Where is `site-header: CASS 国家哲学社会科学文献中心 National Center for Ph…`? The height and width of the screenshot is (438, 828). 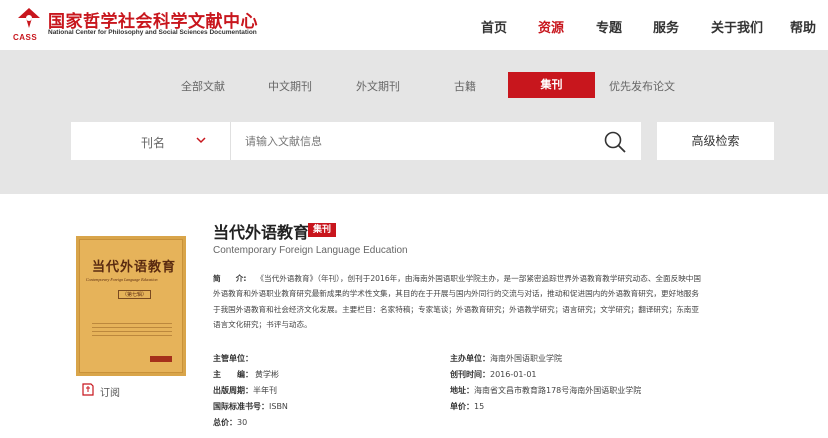 site-header: CASS 国家哲学社会科学文献中心 National Center for Ph… is located at coordinates (414, 25).